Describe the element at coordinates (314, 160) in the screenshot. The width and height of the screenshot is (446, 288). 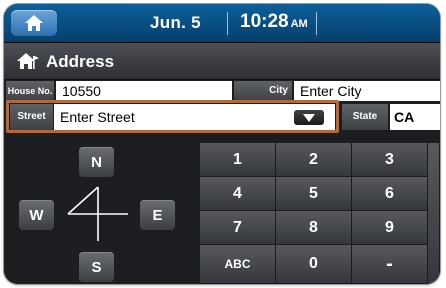
I see `numpad-key-2: 2` at that location.